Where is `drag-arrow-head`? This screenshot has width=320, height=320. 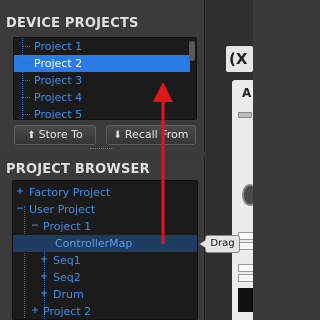
drag-arrow-head is located at coordinates (163, 92).